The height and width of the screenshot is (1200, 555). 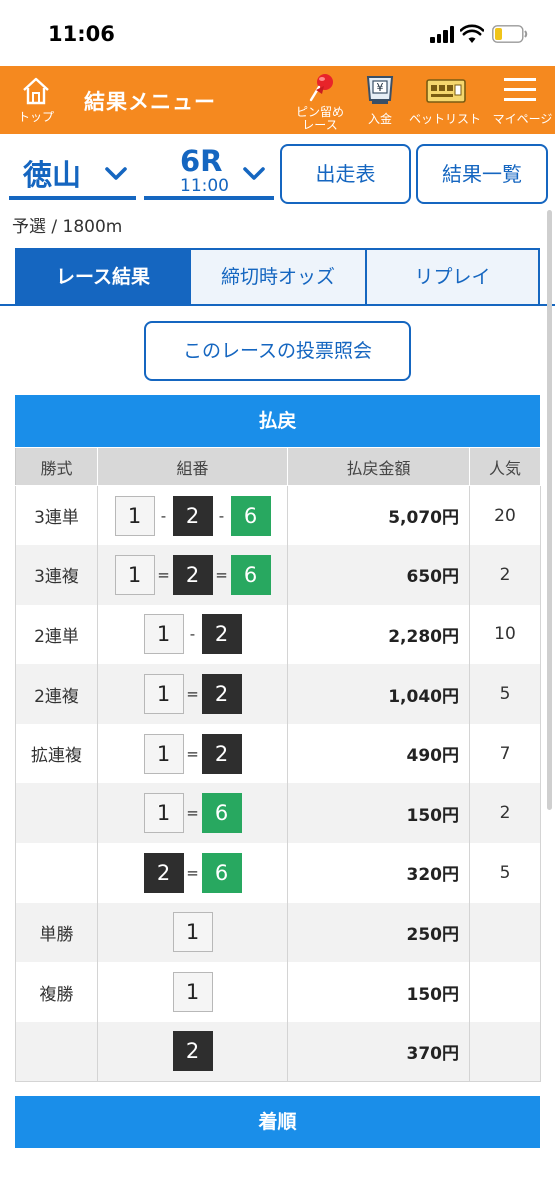 I want to click on table-row: 2連複 1 = 2 1,040円 5, so click(x=278, y=694).